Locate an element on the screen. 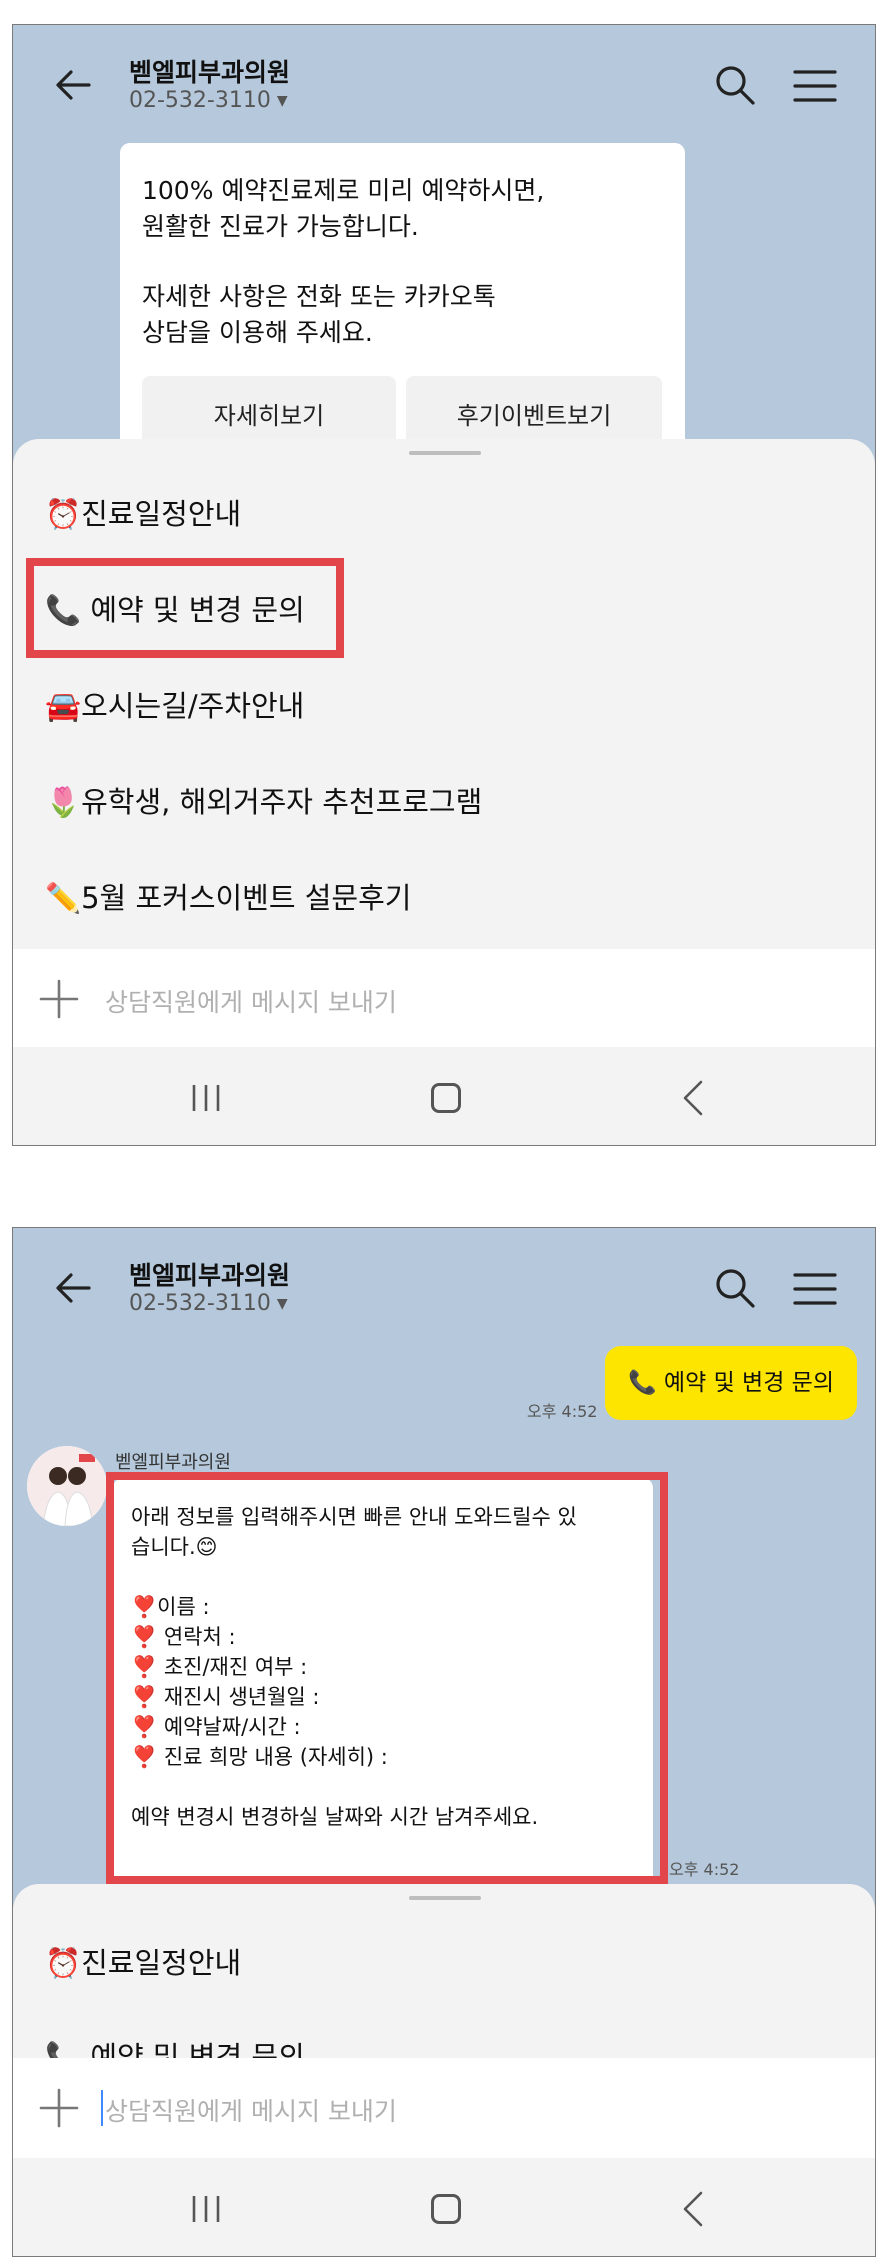  message-line: 자세한 사항은 전화 또는 카카오톡 is located at coordinates (319, 296).